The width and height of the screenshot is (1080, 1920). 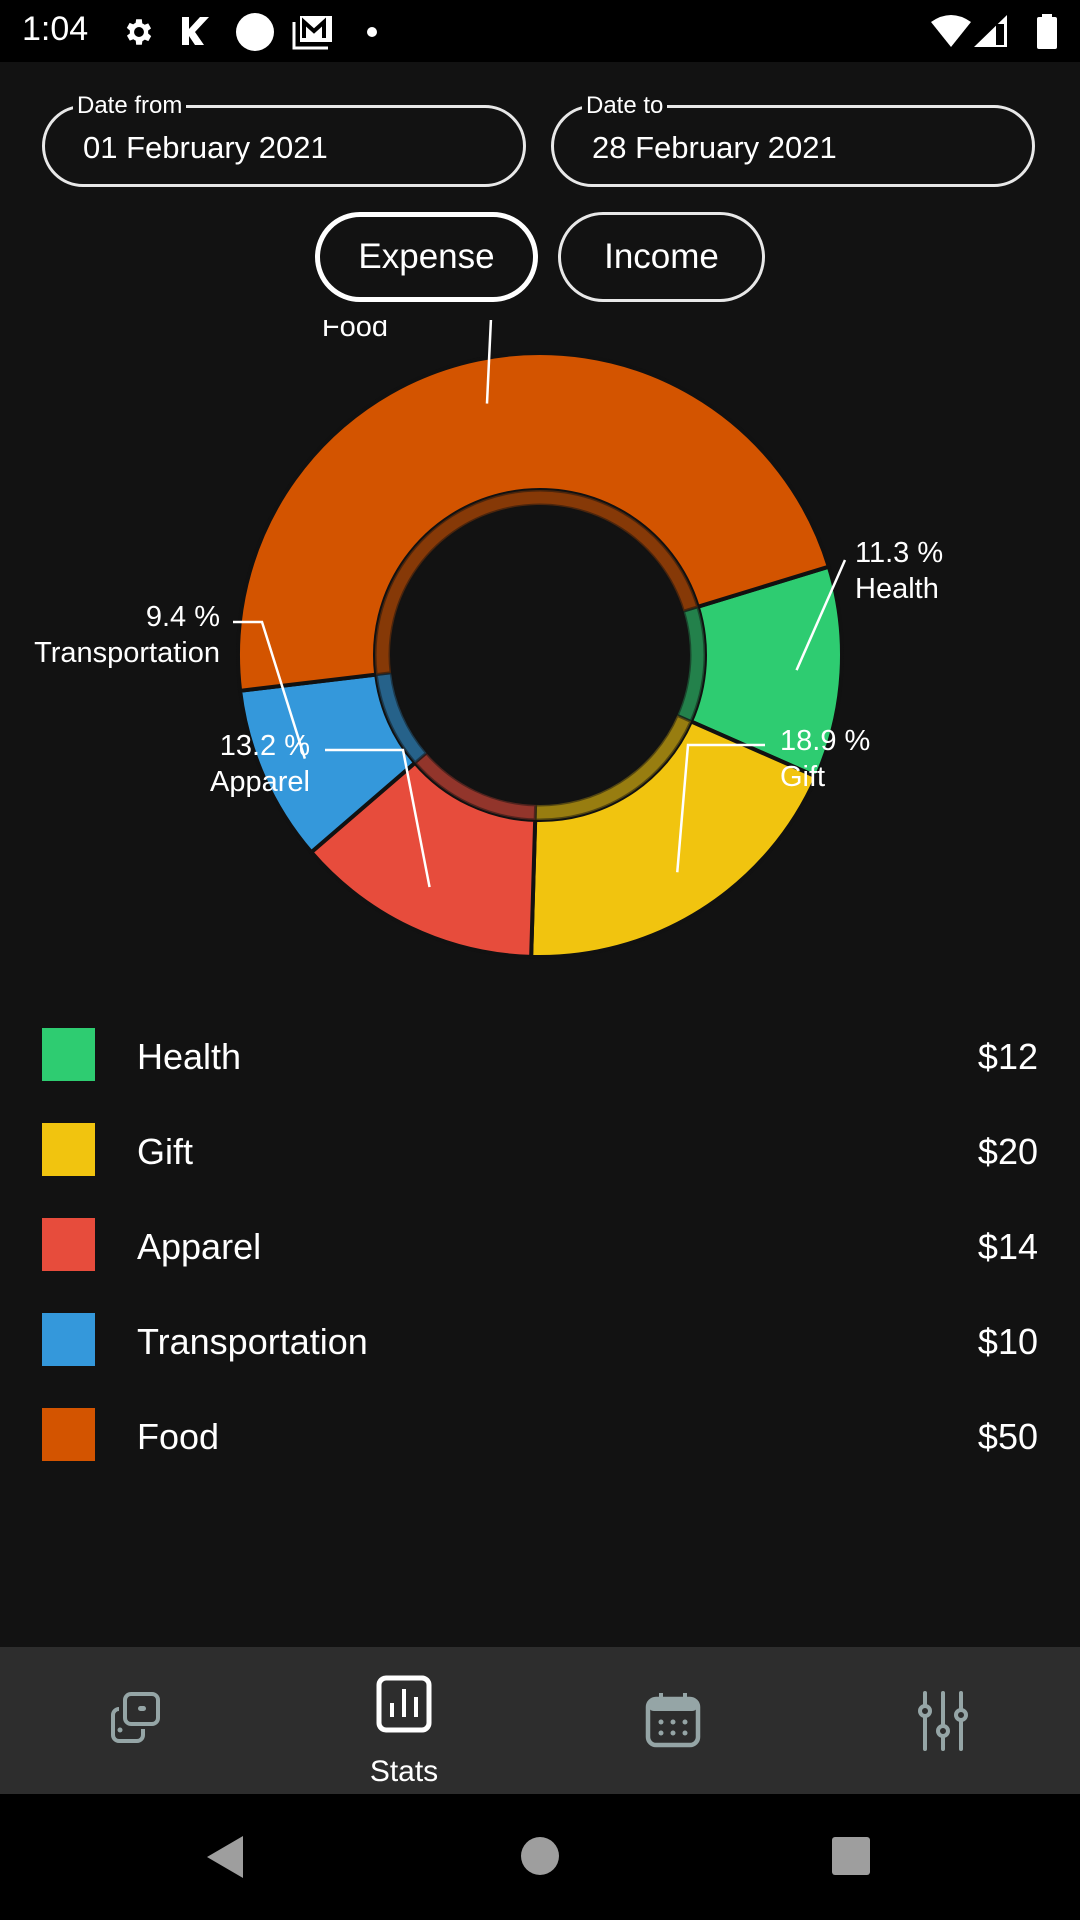 I want to click on system-navigation-bar, so click(x=540, y=1857).